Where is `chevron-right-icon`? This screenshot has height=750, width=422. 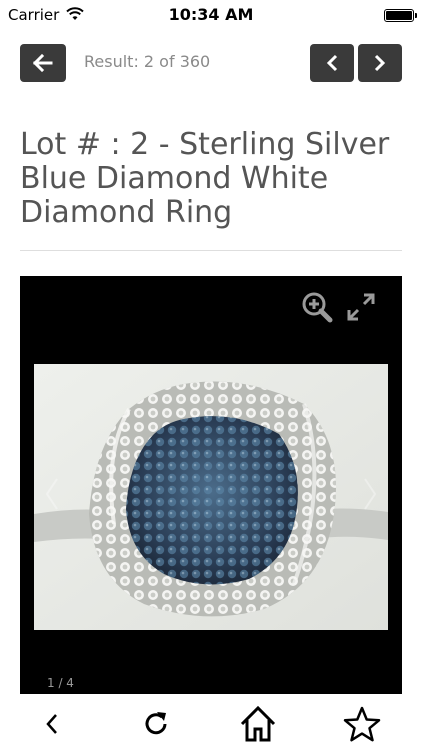
chevron-right-icon is located at coordinates (380, 63).